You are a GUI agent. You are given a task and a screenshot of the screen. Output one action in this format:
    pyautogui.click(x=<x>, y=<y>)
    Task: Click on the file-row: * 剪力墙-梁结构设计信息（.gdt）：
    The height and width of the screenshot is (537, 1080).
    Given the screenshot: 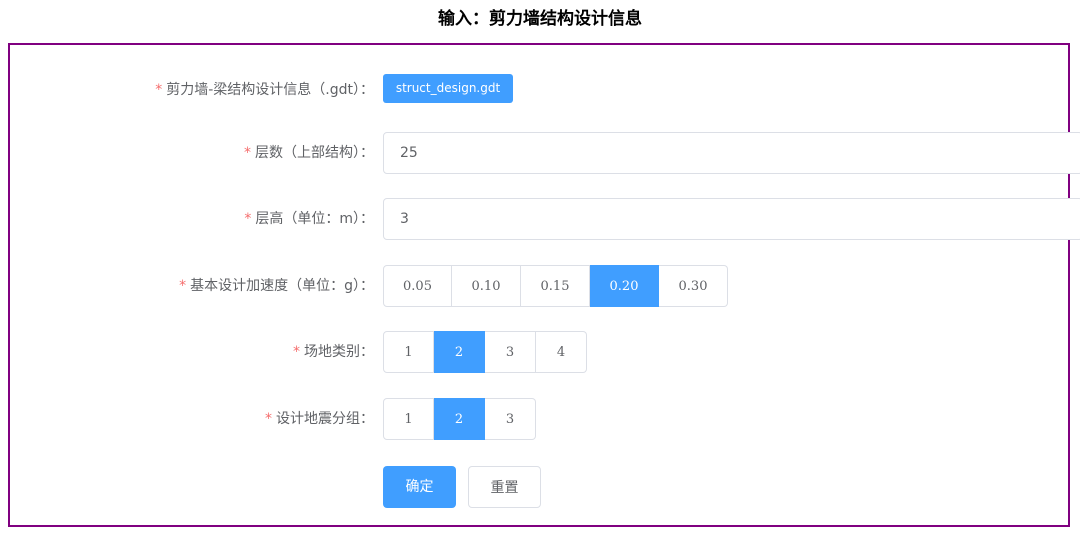 What is the action you would take?
    pyautogui.click(x=539, y=90)
    